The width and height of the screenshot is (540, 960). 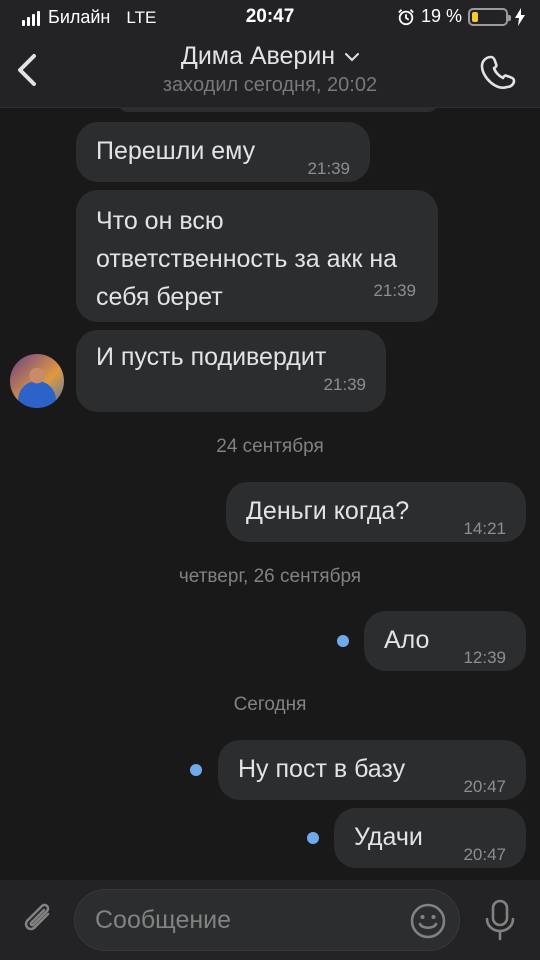 What do you see at coordinates (278, 110) in the screenshot?
I see `message-bubble-partial` at bounding box center [278, 110].